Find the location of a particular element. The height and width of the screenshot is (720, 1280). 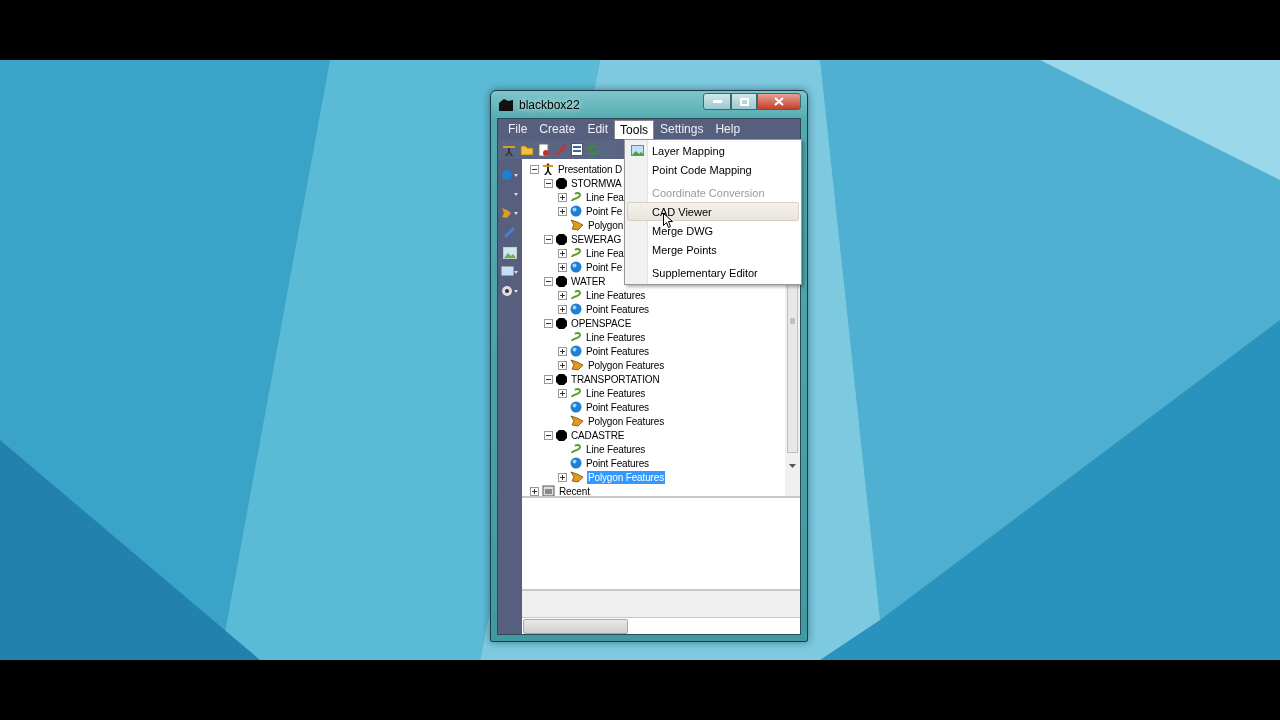

menu-item: Settings is located at coordinates (682, 129).